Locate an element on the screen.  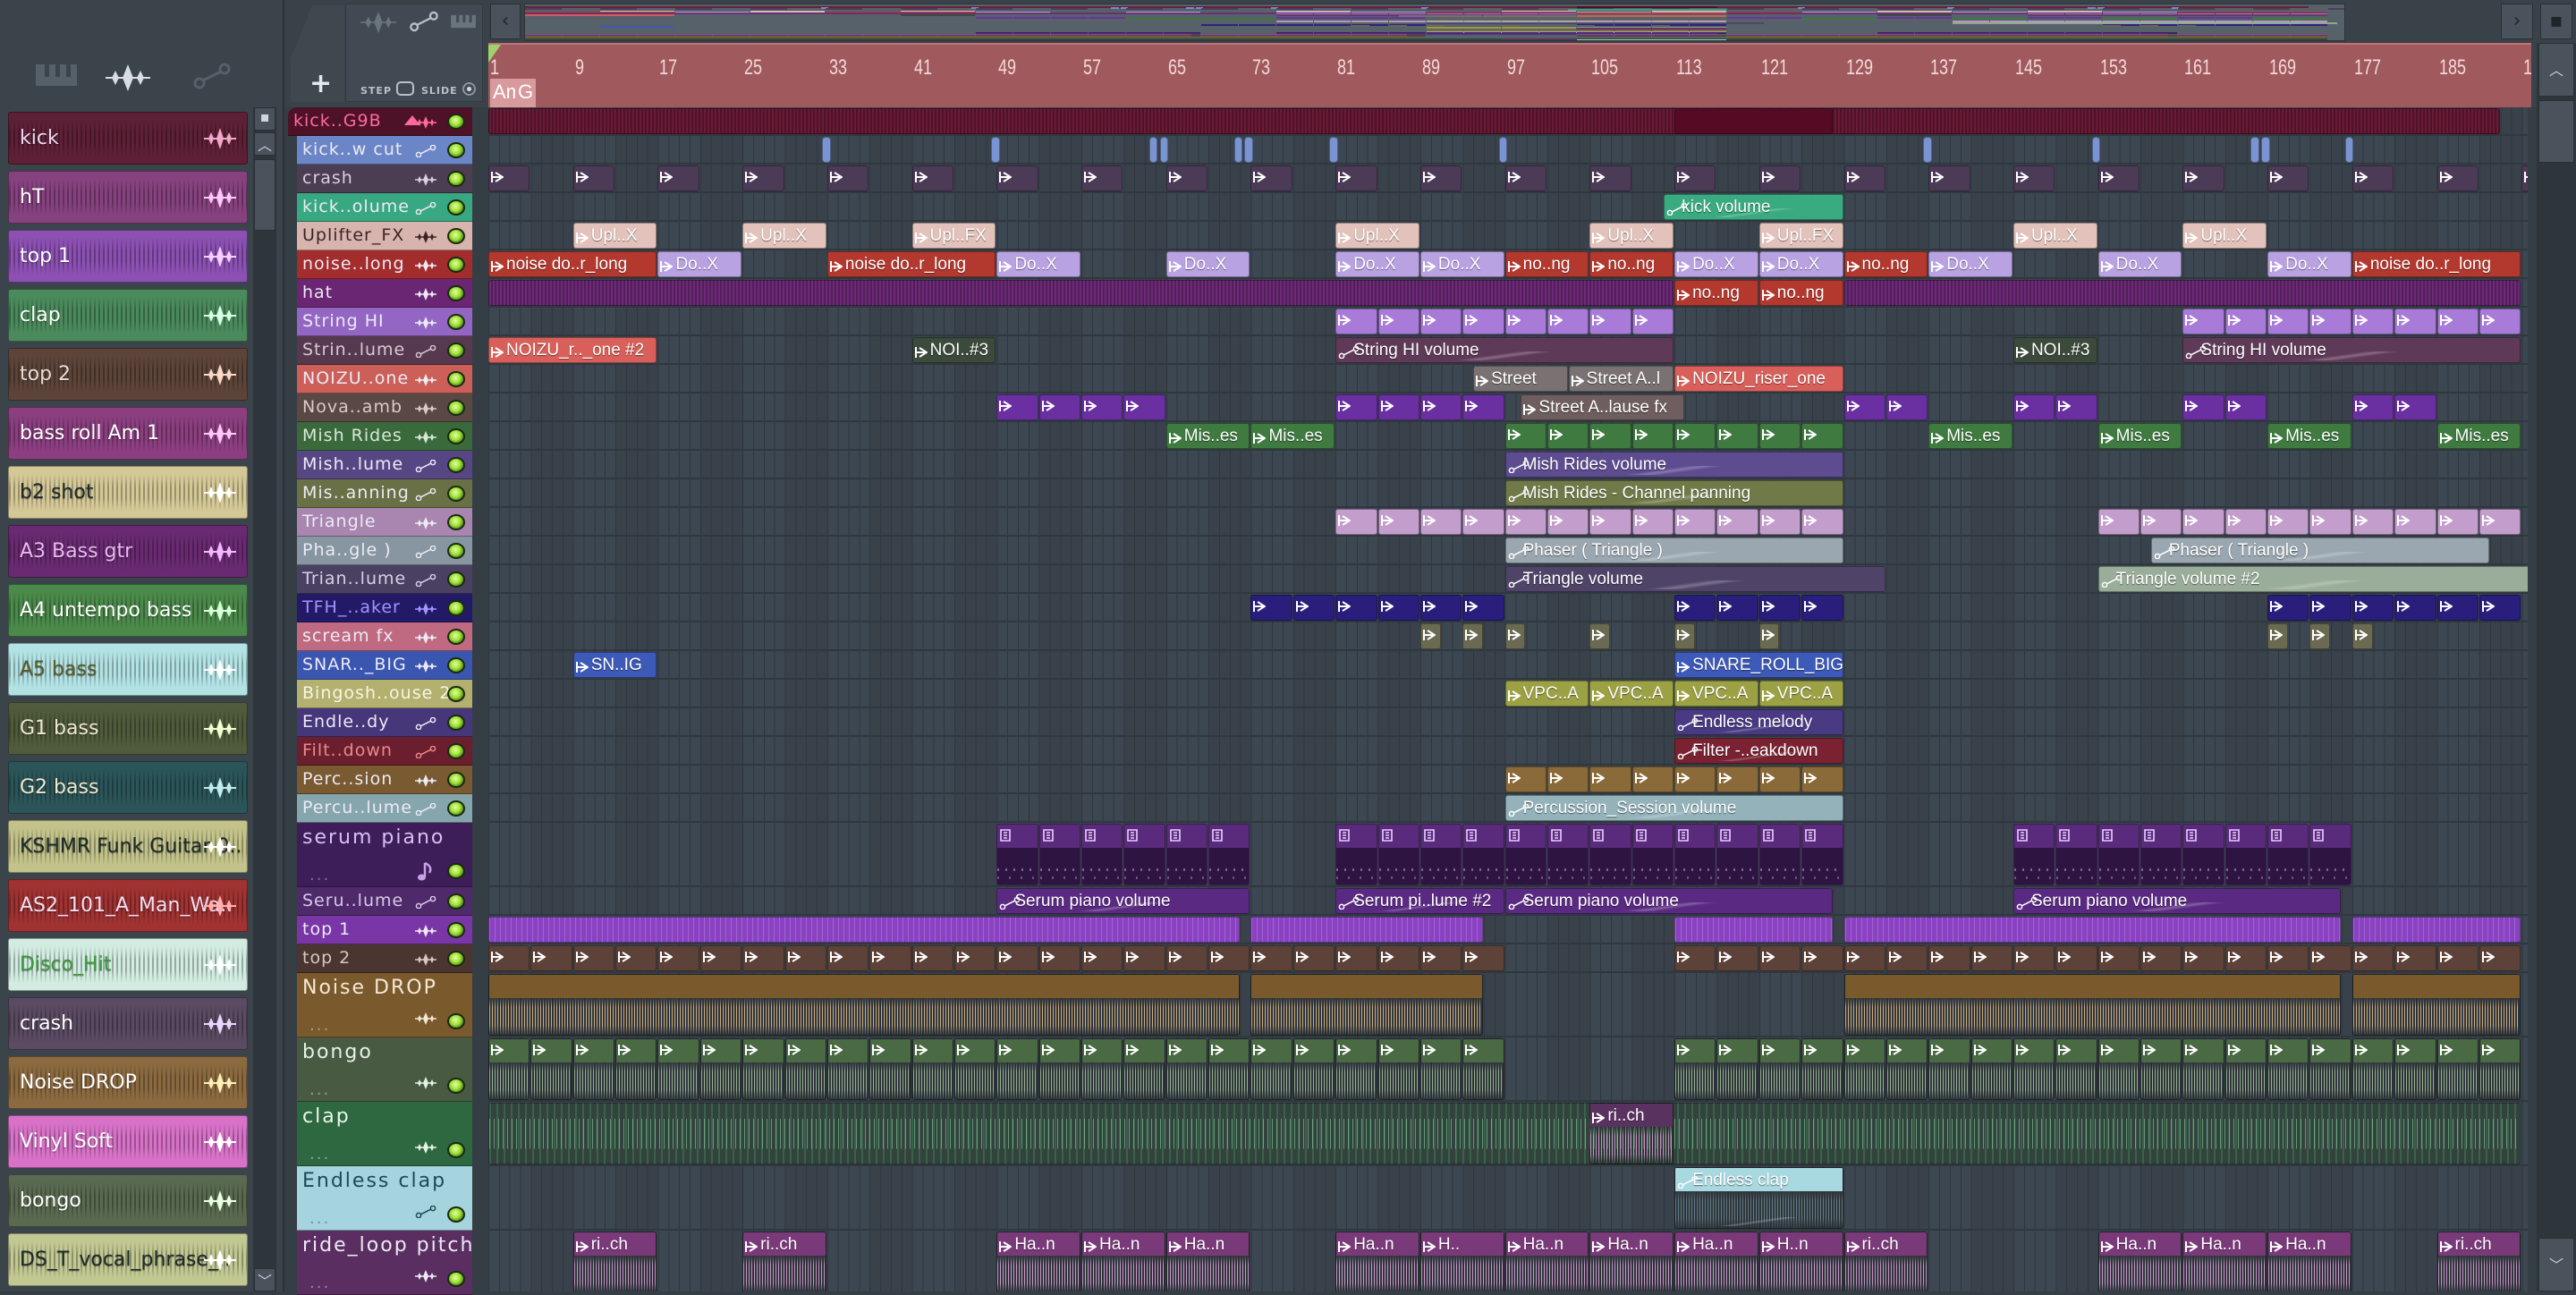
picker-item: top 2 is located at coordinates (128, 374).